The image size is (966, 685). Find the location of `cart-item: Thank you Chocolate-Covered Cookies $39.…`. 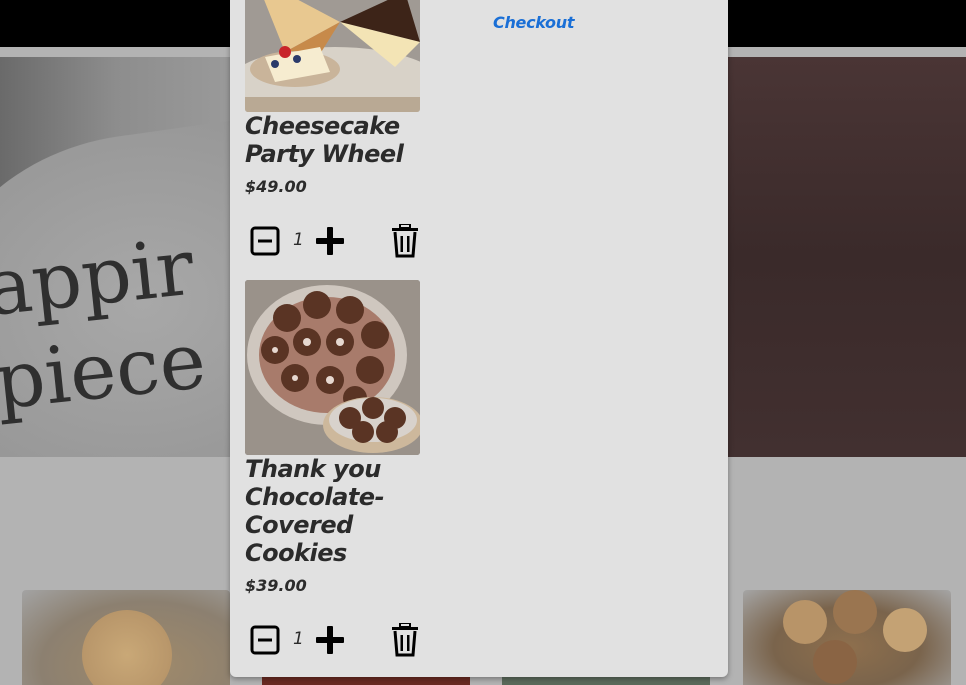

cart-item: Thank you Chocolate-Covered Cookies $39.… is located at coordinates (332, 469).